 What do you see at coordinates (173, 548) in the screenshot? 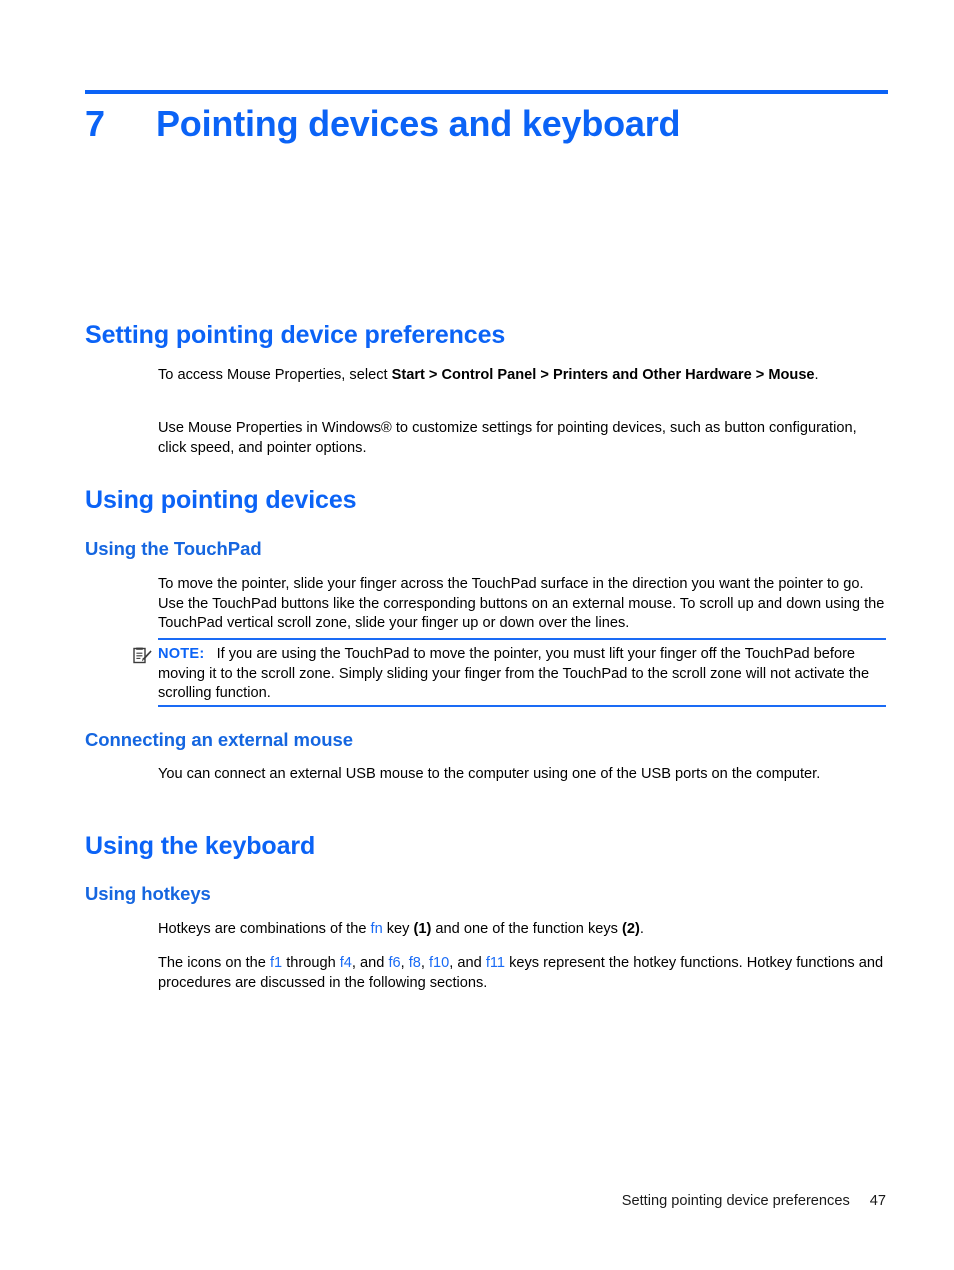
I see `heading-using-the-touchpad: Using the TouchPad` at bounding box center [173, 548].